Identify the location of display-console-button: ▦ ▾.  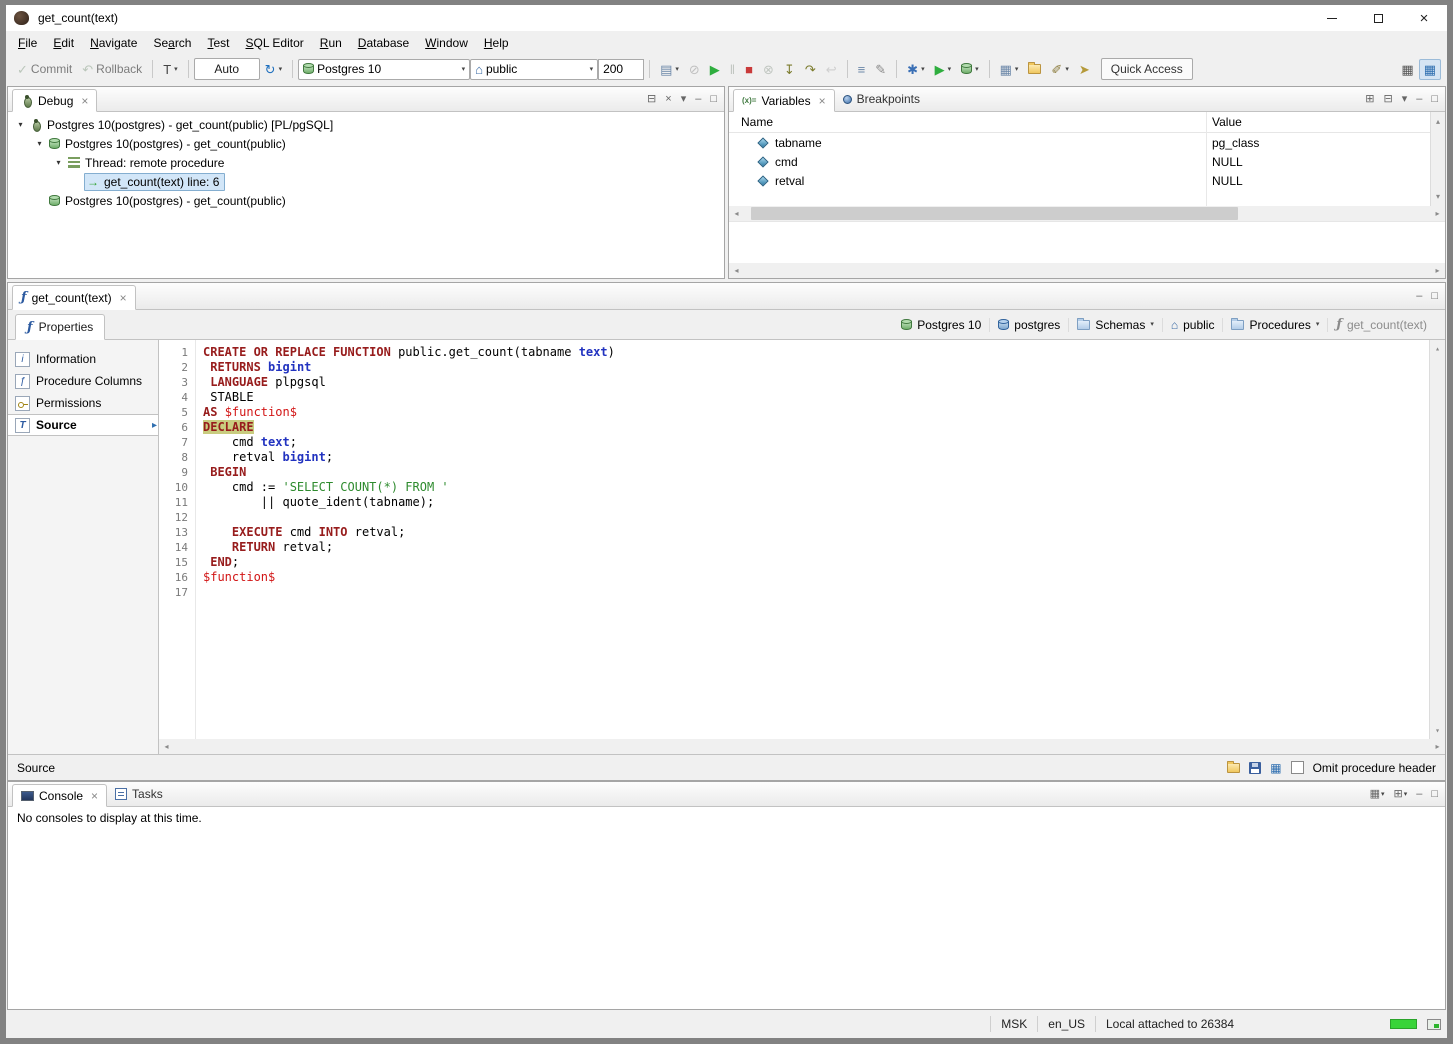
(1377, 794).